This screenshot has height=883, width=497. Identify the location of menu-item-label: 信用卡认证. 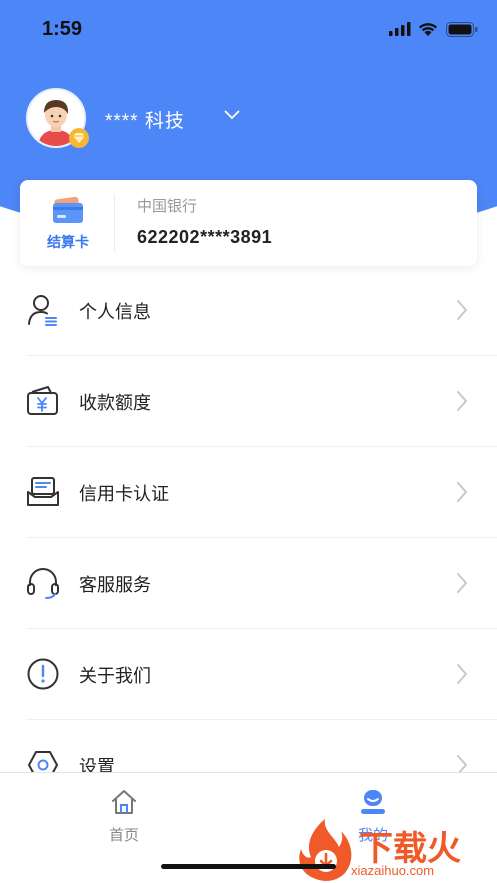
(124, 494).